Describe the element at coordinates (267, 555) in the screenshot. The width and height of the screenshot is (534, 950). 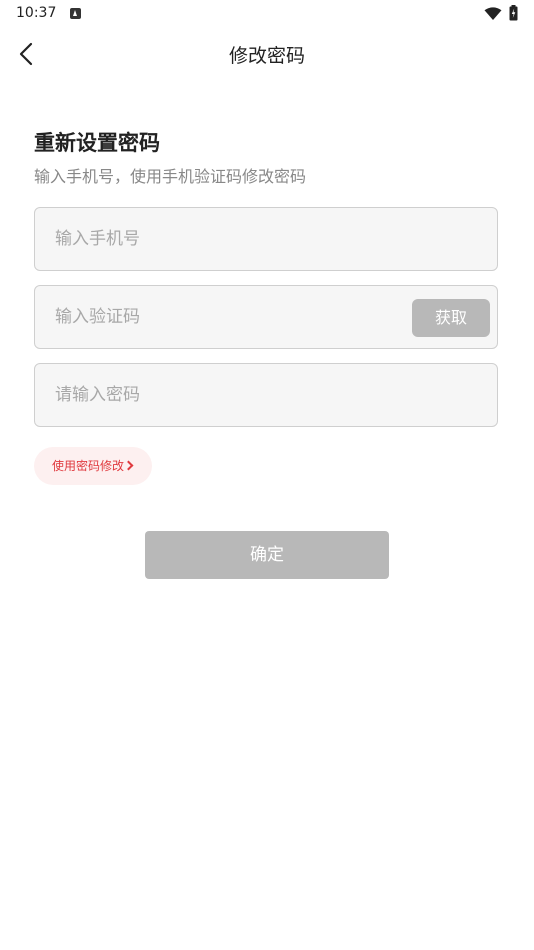
I see `confirm-button: 确定` at that location.